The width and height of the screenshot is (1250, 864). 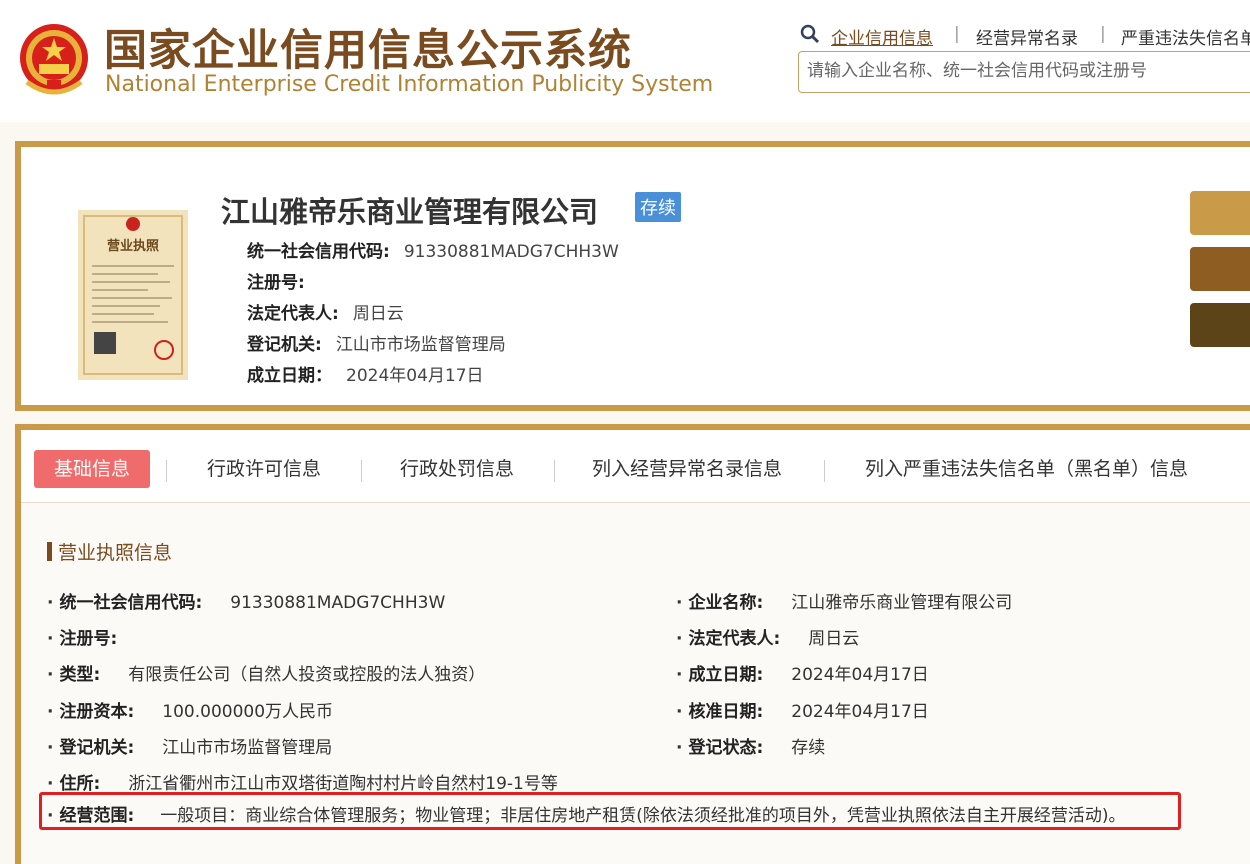 What do you see at coordinates (882, 36) in the screenshot?
I see `nav-link-credit-info: 企业信用信息` at bounding box center [882, 36].